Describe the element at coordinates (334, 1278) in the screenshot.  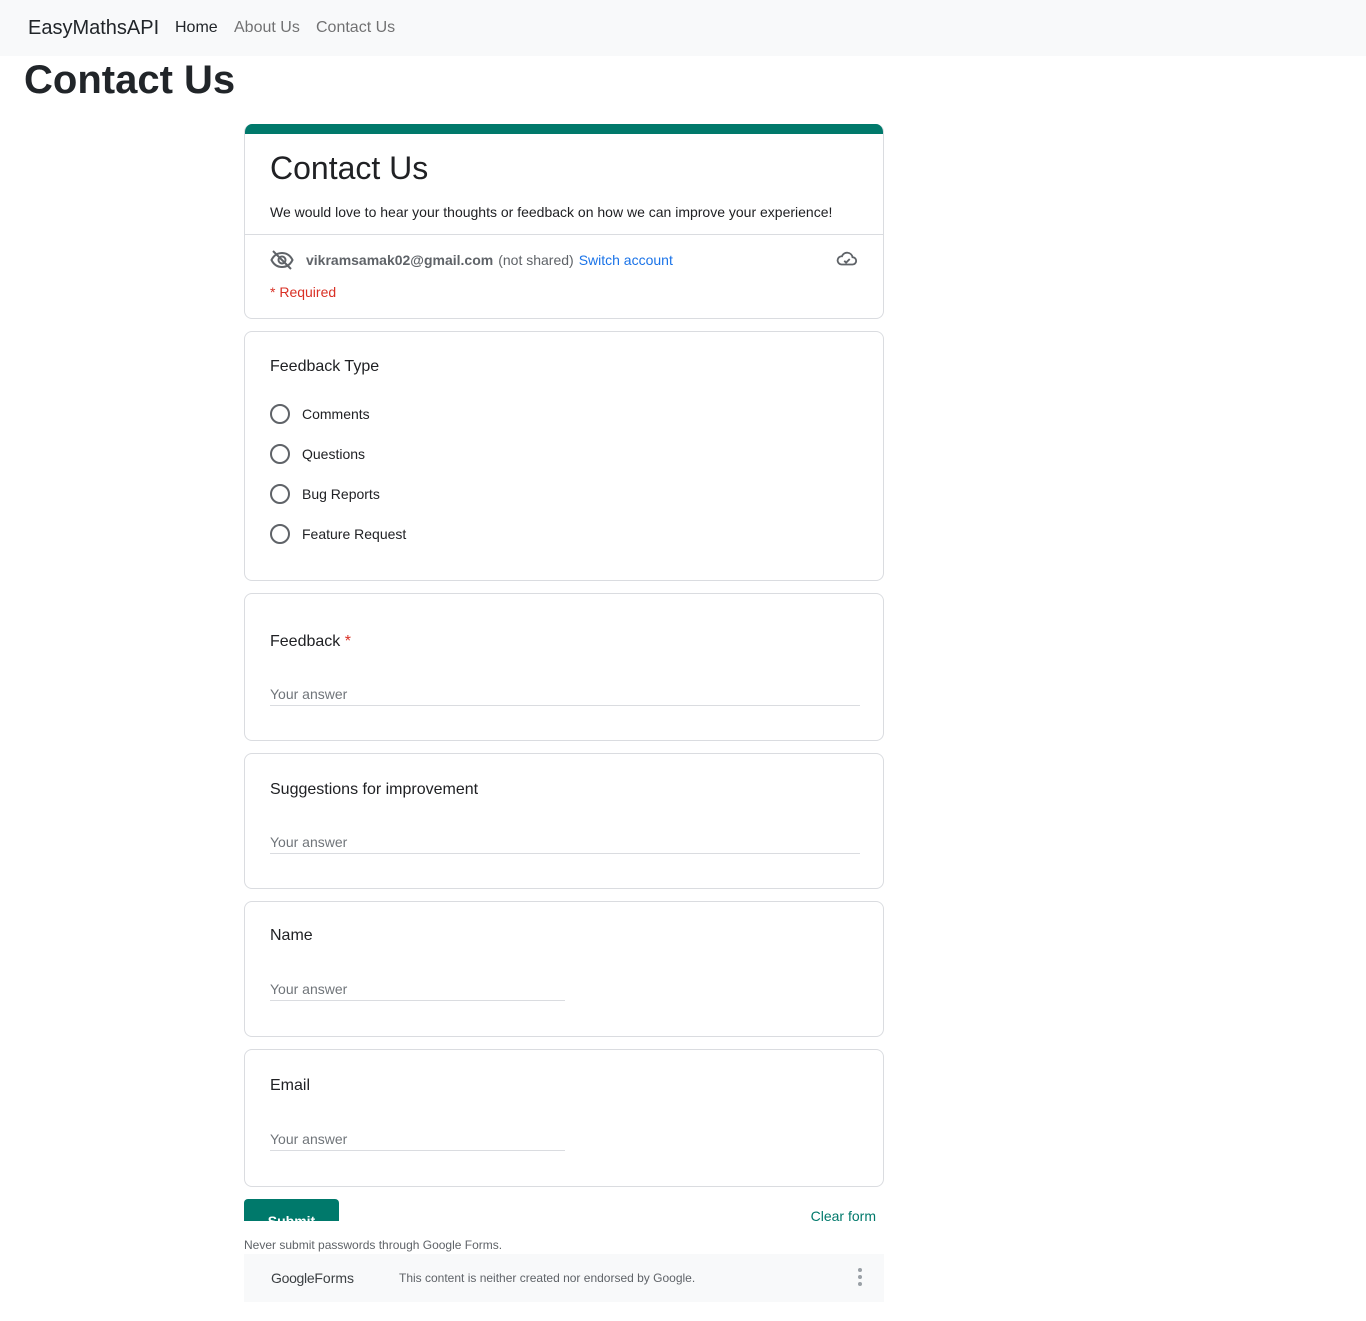
I see `logo-forms-text: Forms` at that location.